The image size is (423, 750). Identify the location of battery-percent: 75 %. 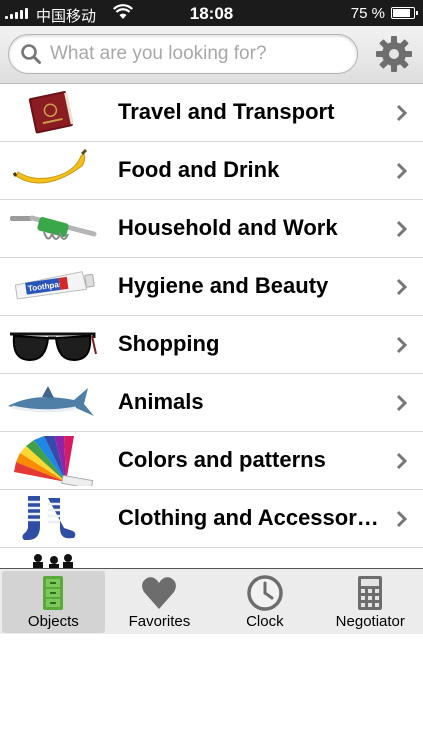
(367, 13).